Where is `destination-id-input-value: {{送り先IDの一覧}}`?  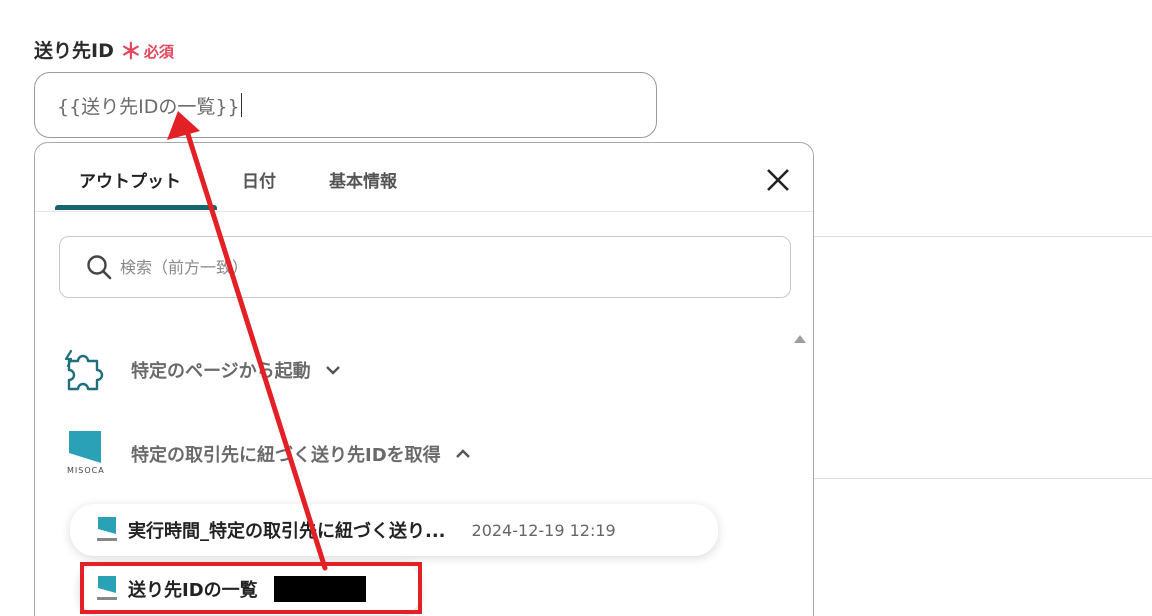
destination-id-input-value: {{送り先IDの一覧}} is located at coordinates (148, 106).